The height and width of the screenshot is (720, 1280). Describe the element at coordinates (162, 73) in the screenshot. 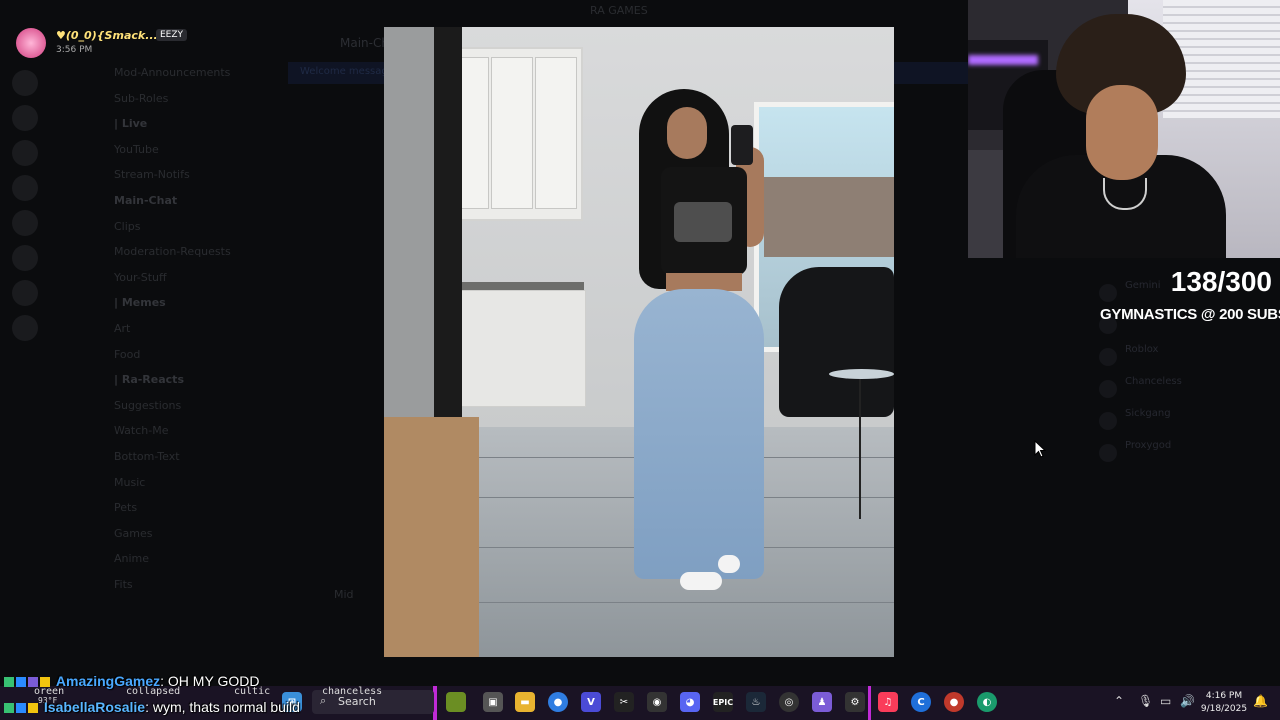

I see `channel-item: Mod-Announcements` at that location.